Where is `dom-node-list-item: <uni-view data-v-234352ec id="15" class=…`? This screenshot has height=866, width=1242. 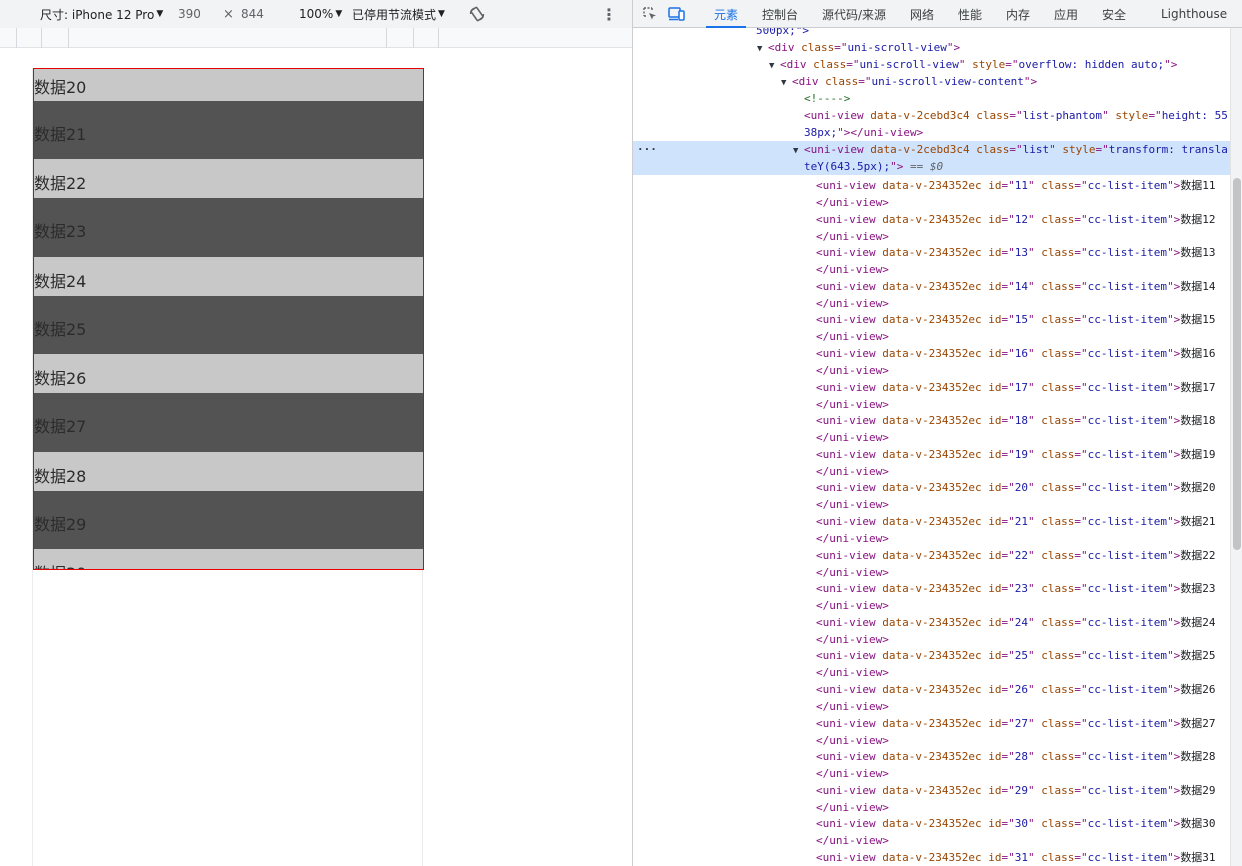
dom-node-list-item: <uni-view data-v-234352ec id="15" class=… is located at coordinates (932, 319).